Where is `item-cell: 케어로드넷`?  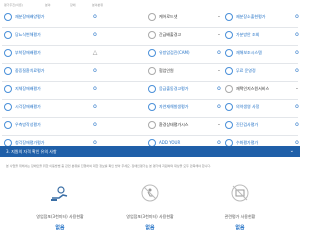
item-cell: 케어로드넷 is located at coordinates (179, 18).